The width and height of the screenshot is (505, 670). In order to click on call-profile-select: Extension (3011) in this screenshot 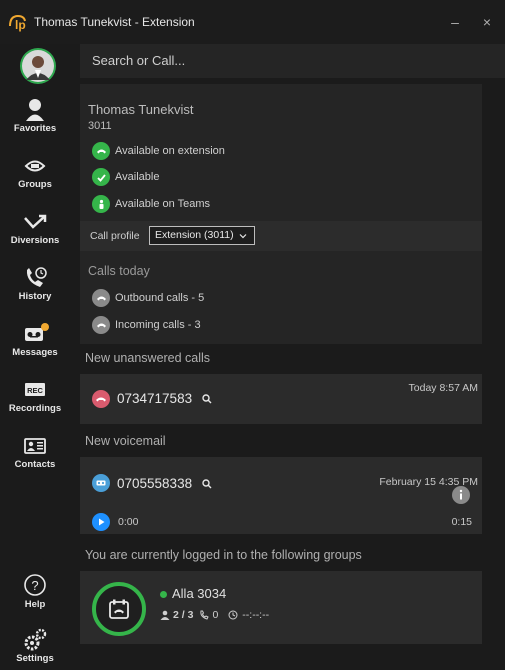, I will do `click(202, 235)`.